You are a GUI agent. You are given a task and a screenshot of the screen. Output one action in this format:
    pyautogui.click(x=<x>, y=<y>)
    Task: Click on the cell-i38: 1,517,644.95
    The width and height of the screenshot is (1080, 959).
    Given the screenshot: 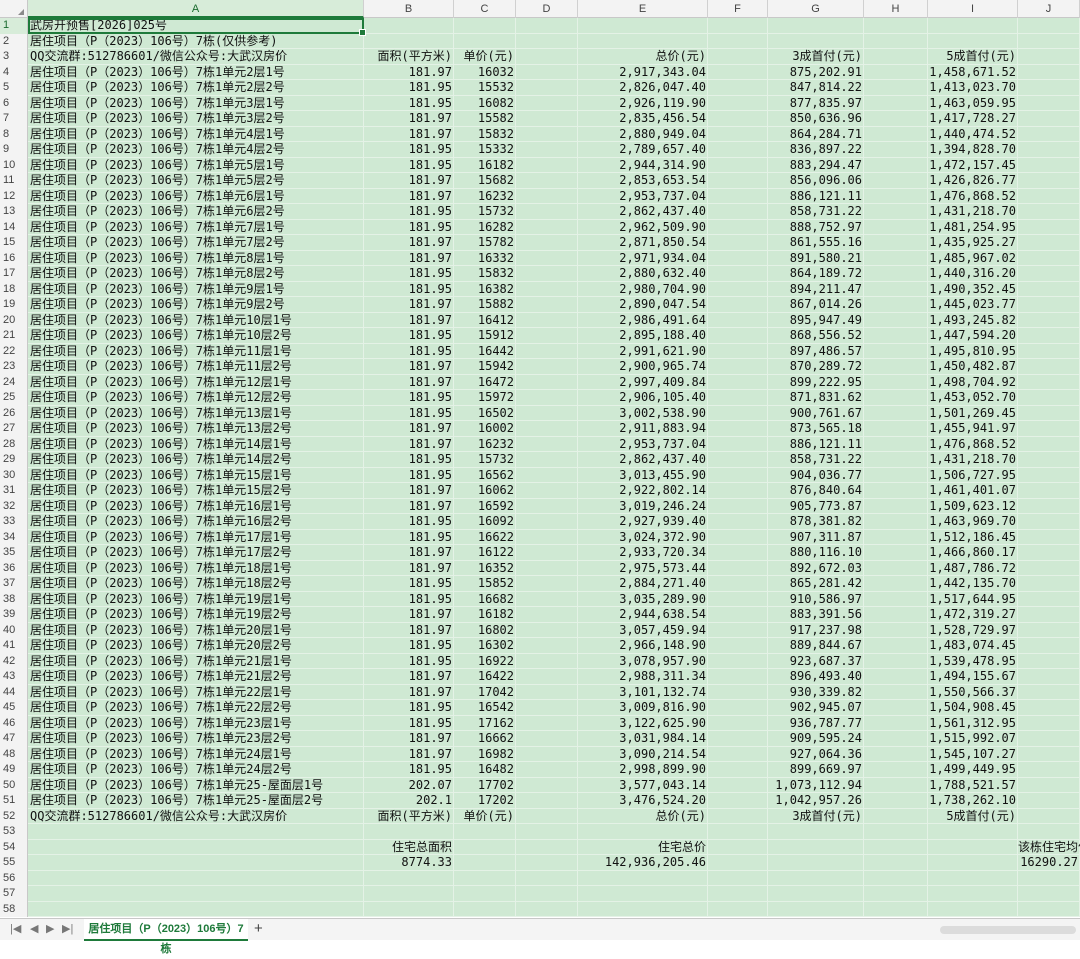 What is the action you would take?
    pyautogui.click(x=973, y=600)
    